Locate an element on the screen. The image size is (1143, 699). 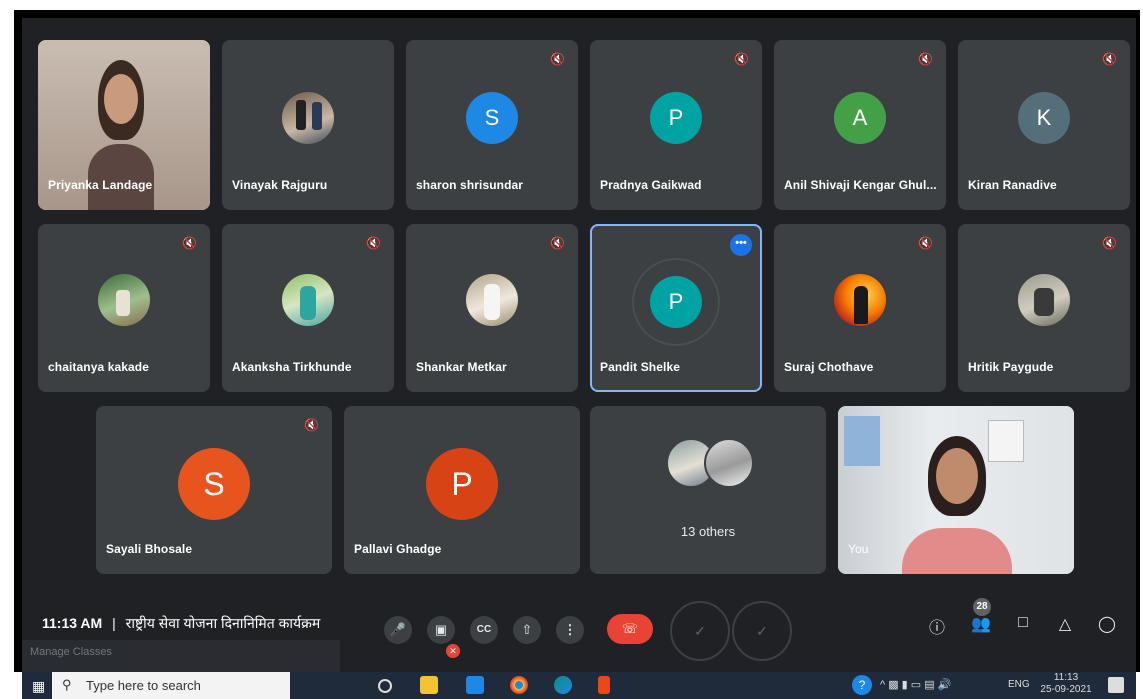
participant-name: sharon shrisundar is located at coordinates (470, 185).